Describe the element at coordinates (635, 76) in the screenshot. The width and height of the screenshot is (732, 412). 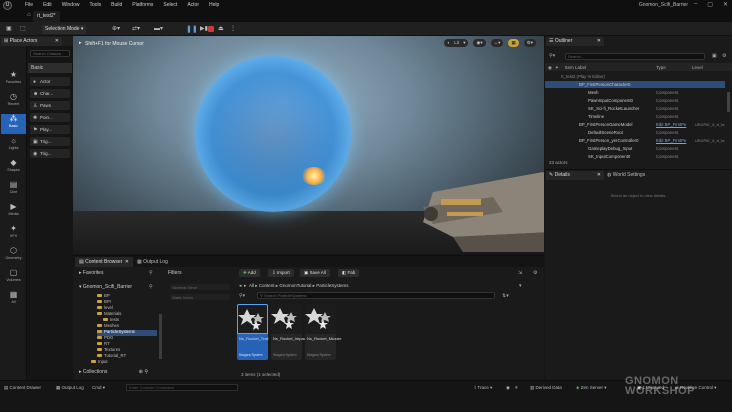
I see `outliner-row: rt_test2 (Play In Editor)` at that location.